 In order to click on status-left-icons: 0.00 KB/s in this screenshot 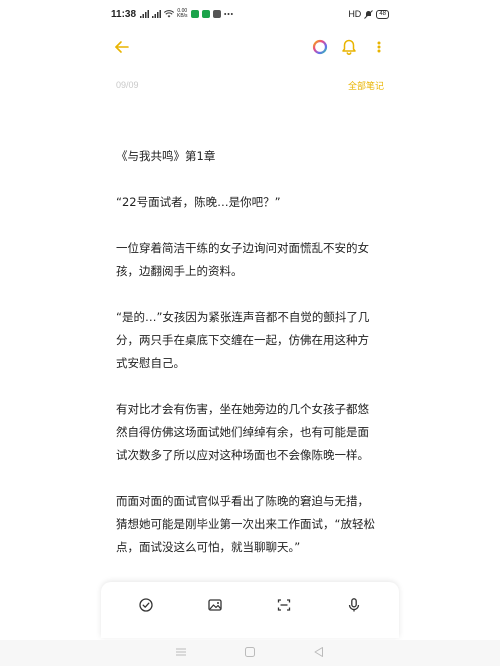, I will do `click(186, 14)`.